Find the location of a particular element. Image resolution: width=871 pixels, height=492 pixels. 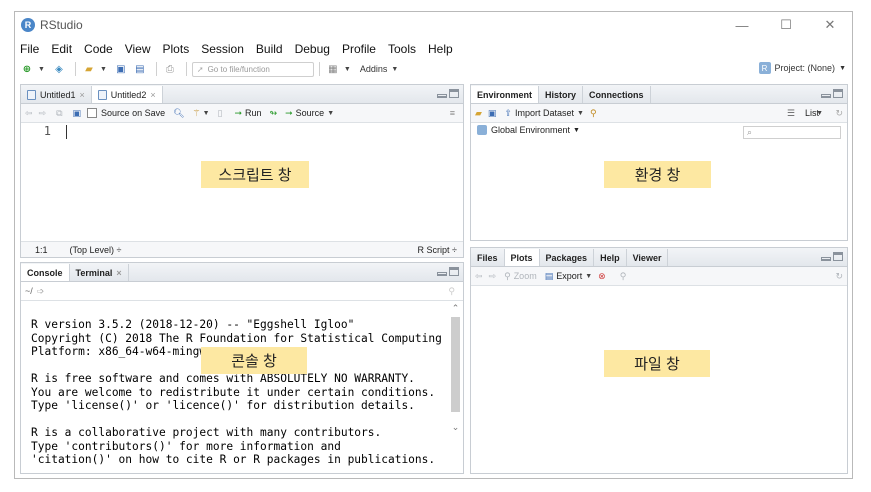

minimize-button: — is located at coordinates (742, 25).